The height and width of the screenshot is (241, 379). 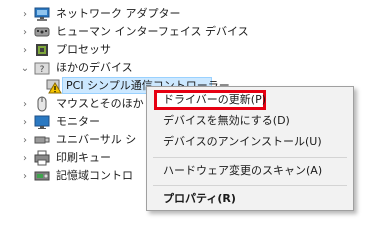 What do you see at coordinates (42, 32) in the screenshot?
I see `hid-icon` at bounding box center [42, 32].